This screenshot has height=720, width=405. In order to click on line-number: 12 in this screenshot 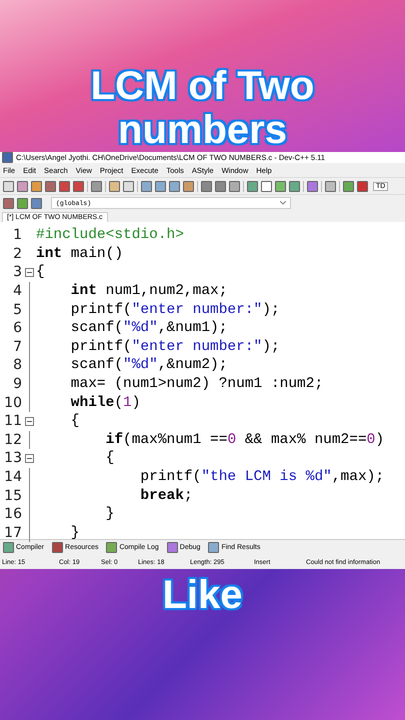, I will do `click(12, 440)`.